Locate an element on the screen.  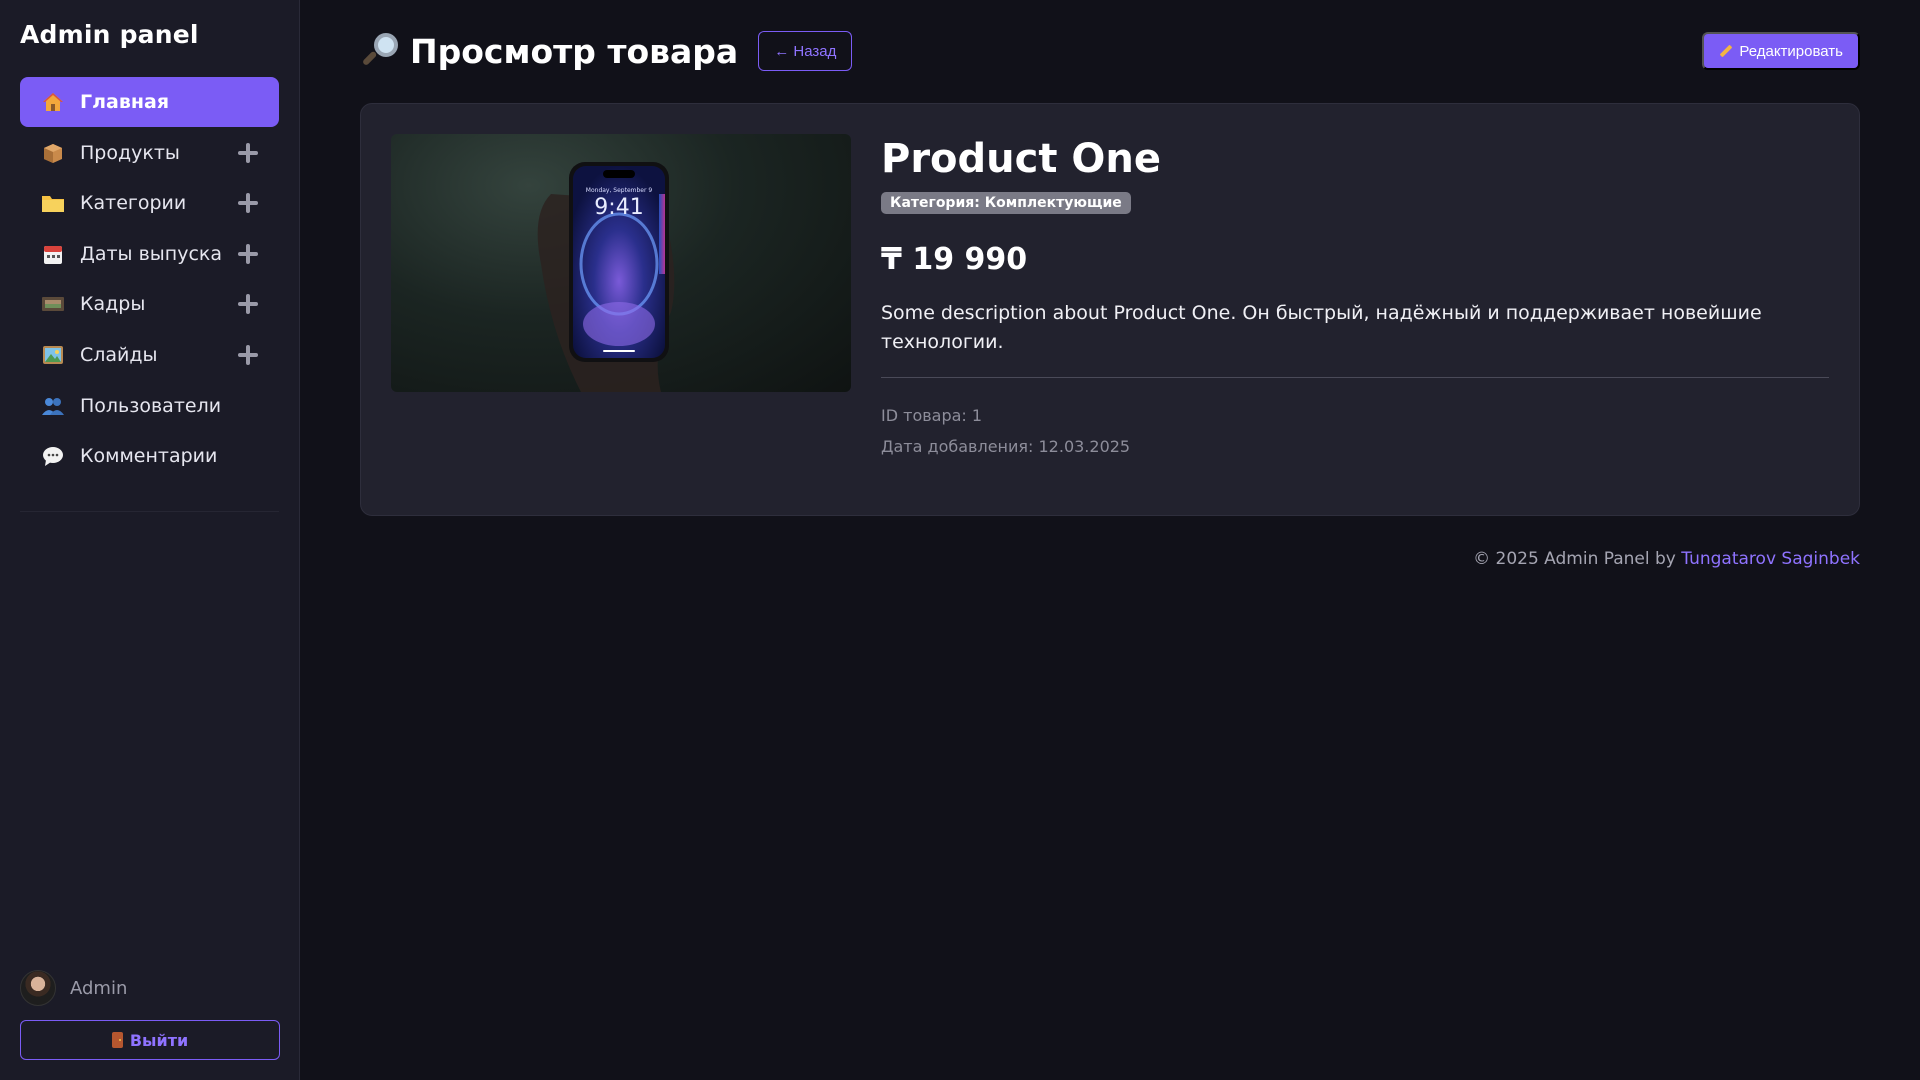
footer-author-link: Tungatarov Saginbek is located at coordinates (1770, 559).